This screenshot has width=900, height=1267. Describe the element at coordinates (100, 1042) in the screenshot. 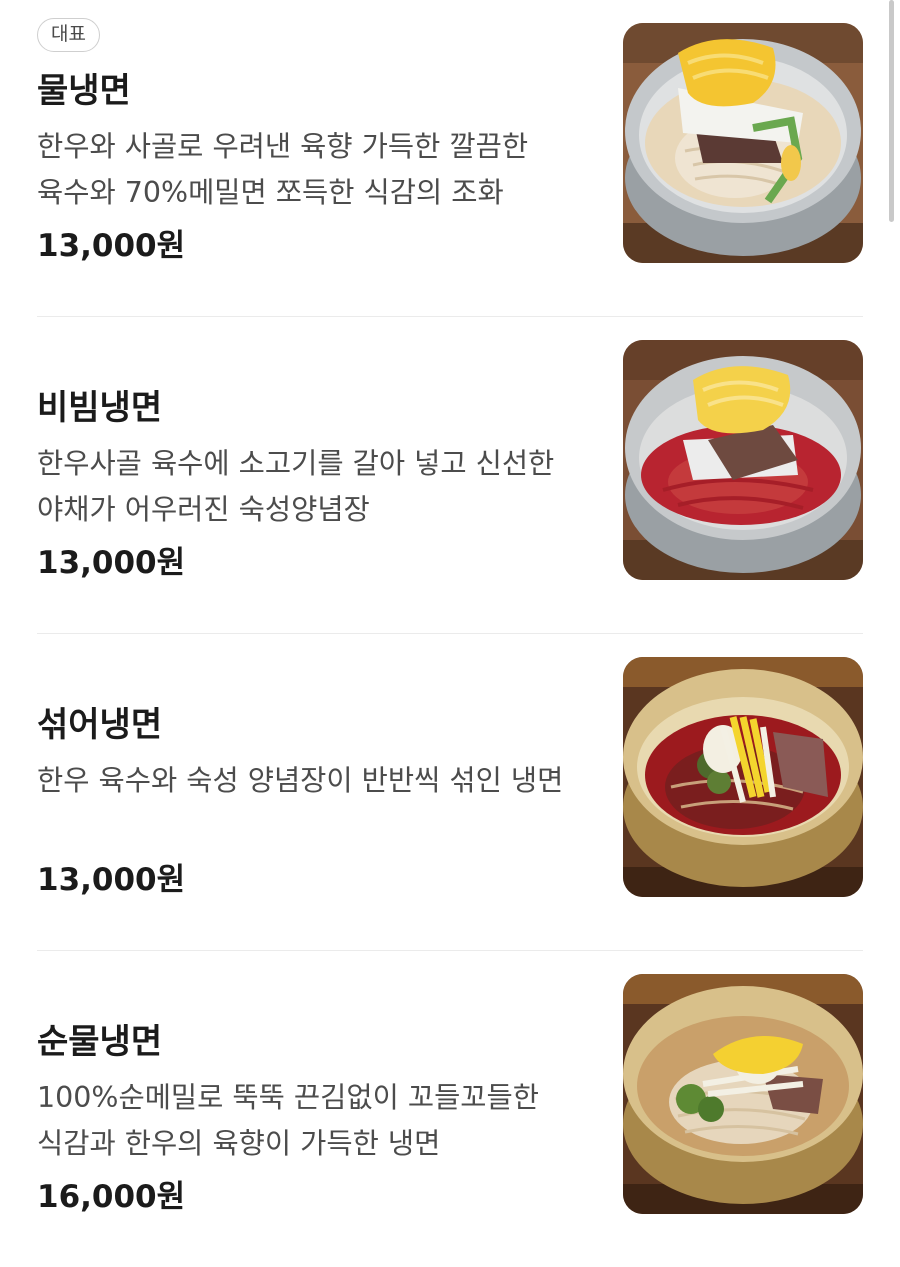

I see `menu-item-name: 순물냉면` at that location.